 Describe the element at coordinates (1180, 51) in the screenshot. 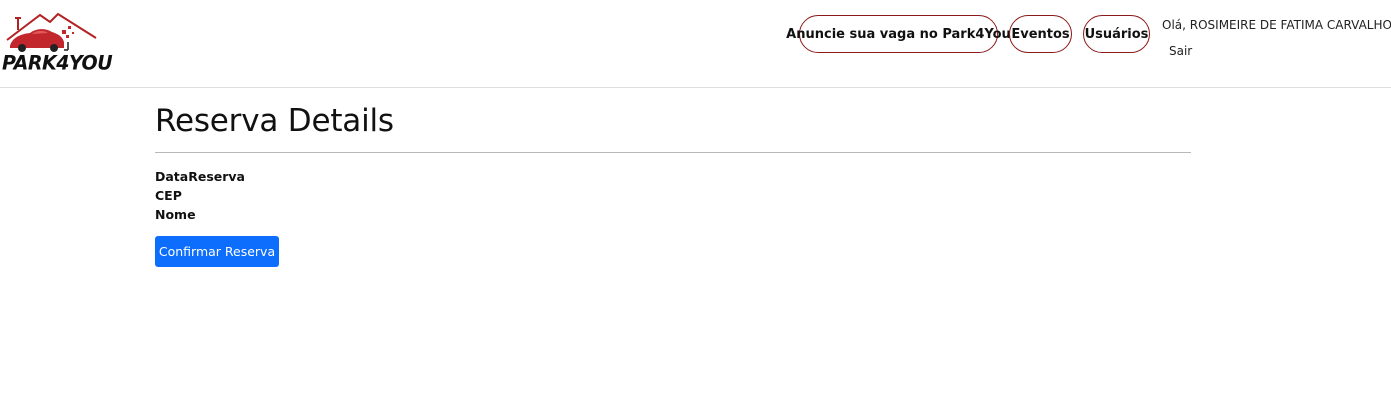

I see `logout-link: Sair` at that location.